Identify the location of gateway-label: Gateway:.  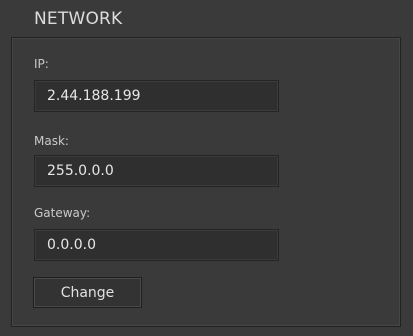
(62, 213).